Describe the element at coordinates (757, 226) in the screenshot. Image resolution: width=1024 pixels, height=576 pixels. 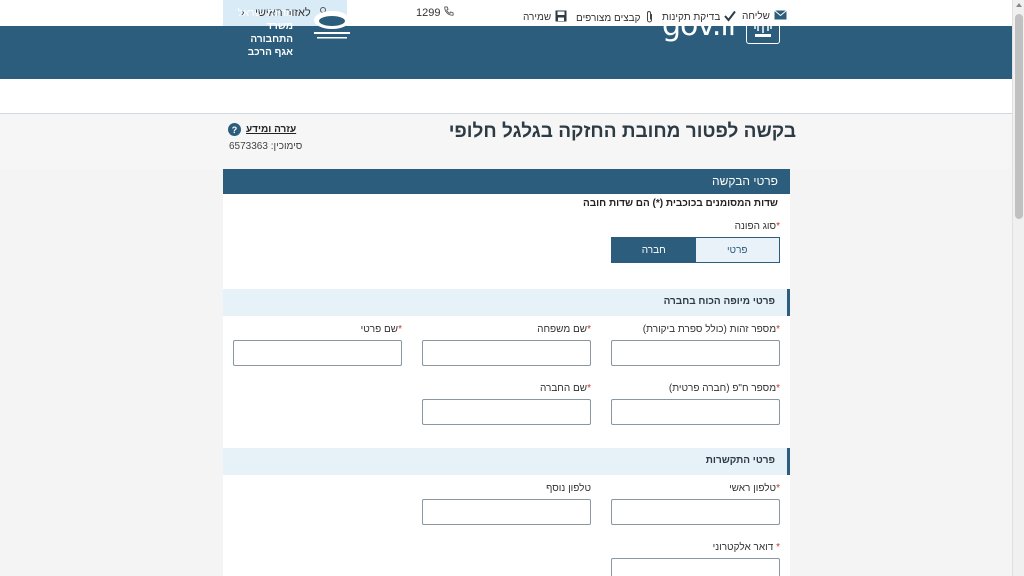
I see `applicant-type-label: *סוג הפונה` at that location.